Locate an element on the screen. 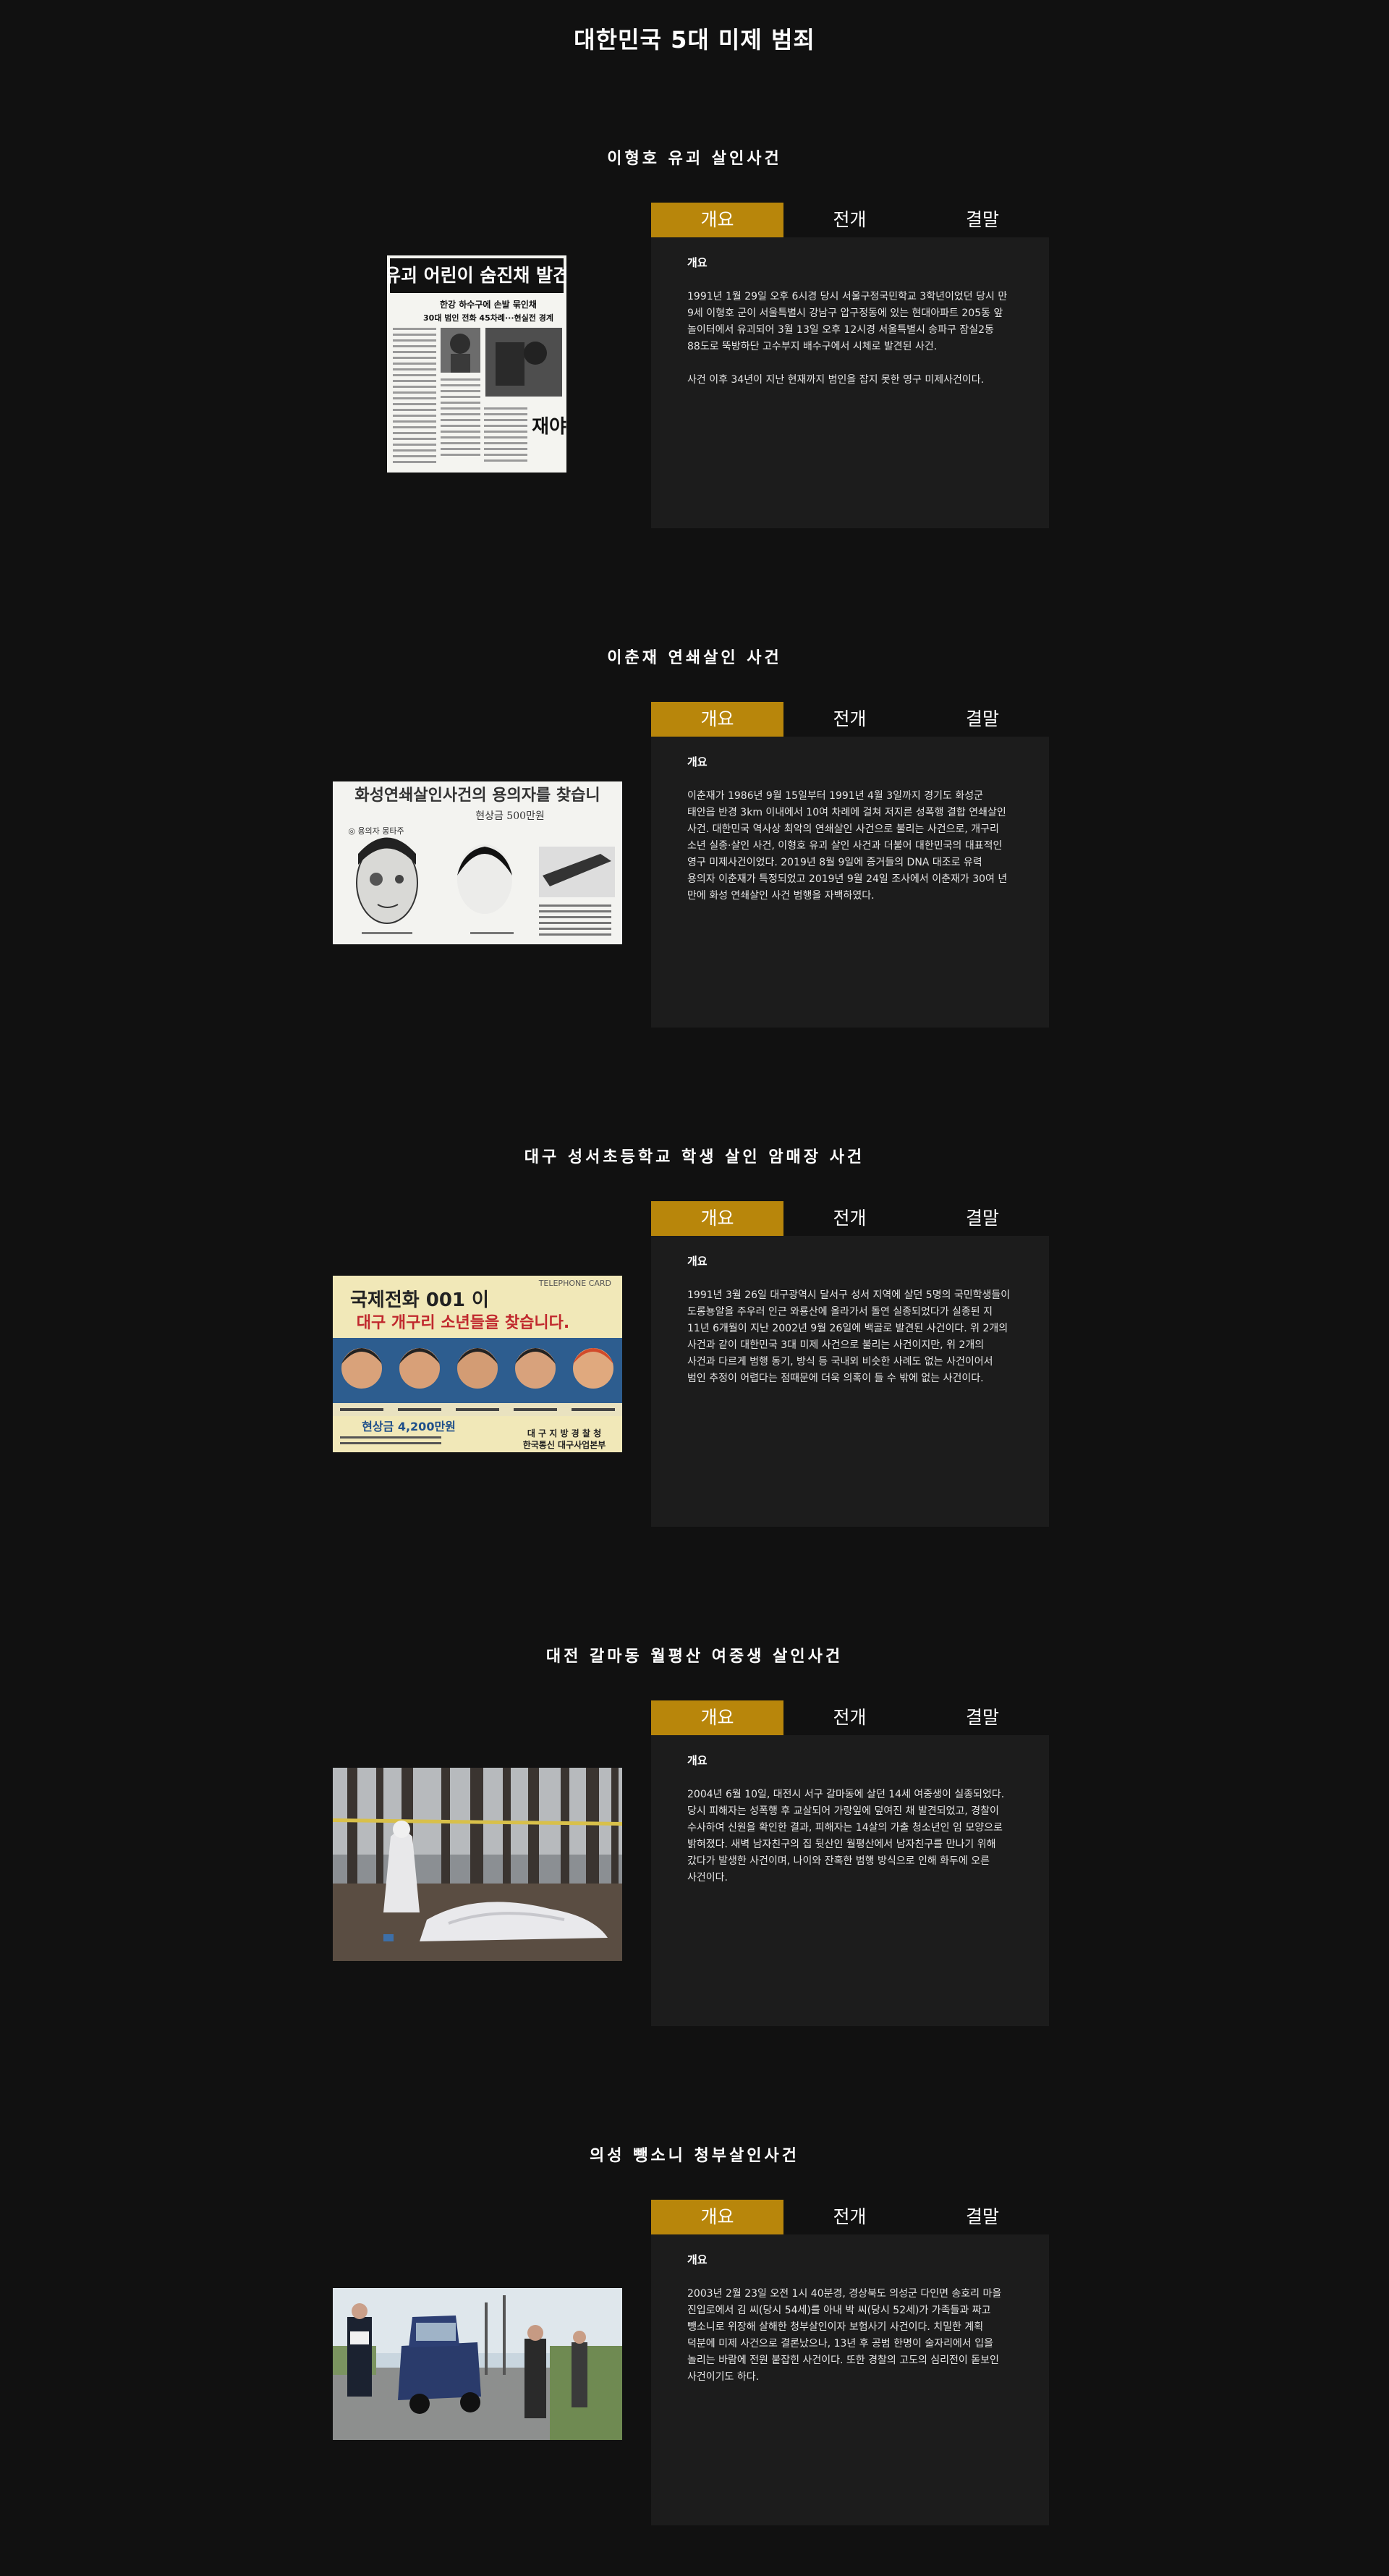 The width and height of the screenshot is (1389, 2576). newspaper-headline: 유괴 어린이 숨진채 발견 is located at coordinates (476, 275).